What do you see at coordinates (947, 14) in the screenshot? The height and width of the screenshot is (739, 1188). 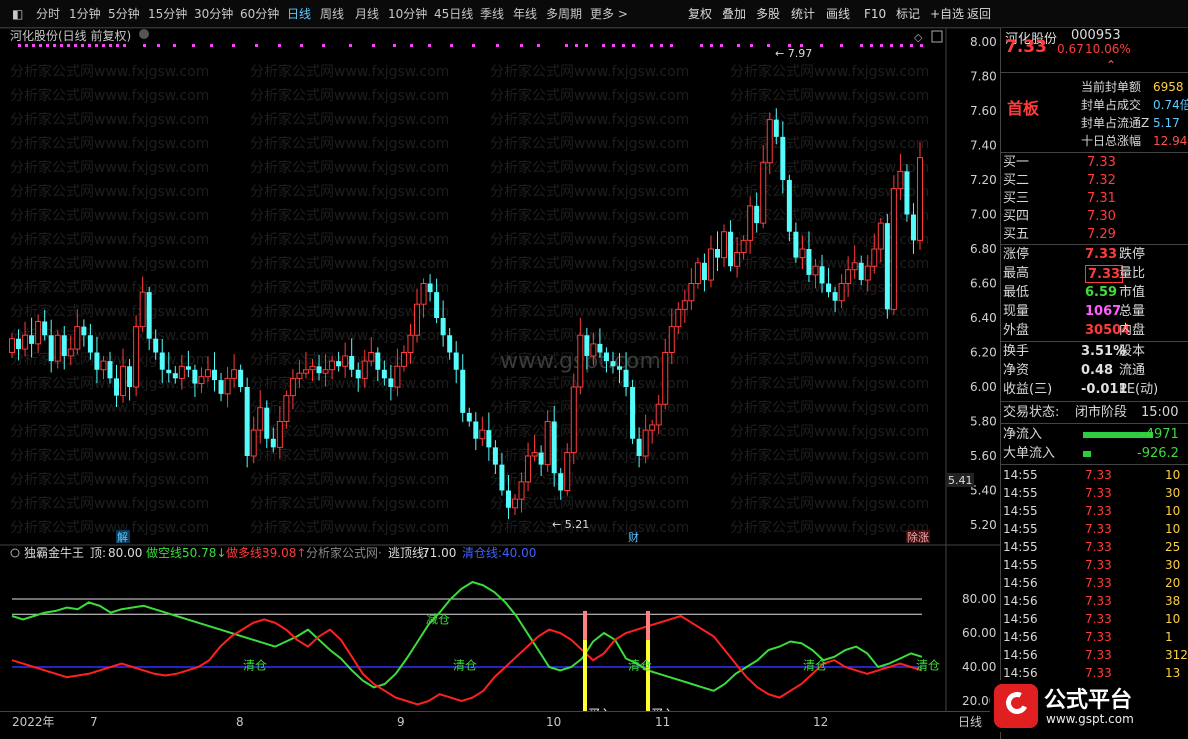 I see `tool-button-7: +自选` at bounding box center [947, 14].